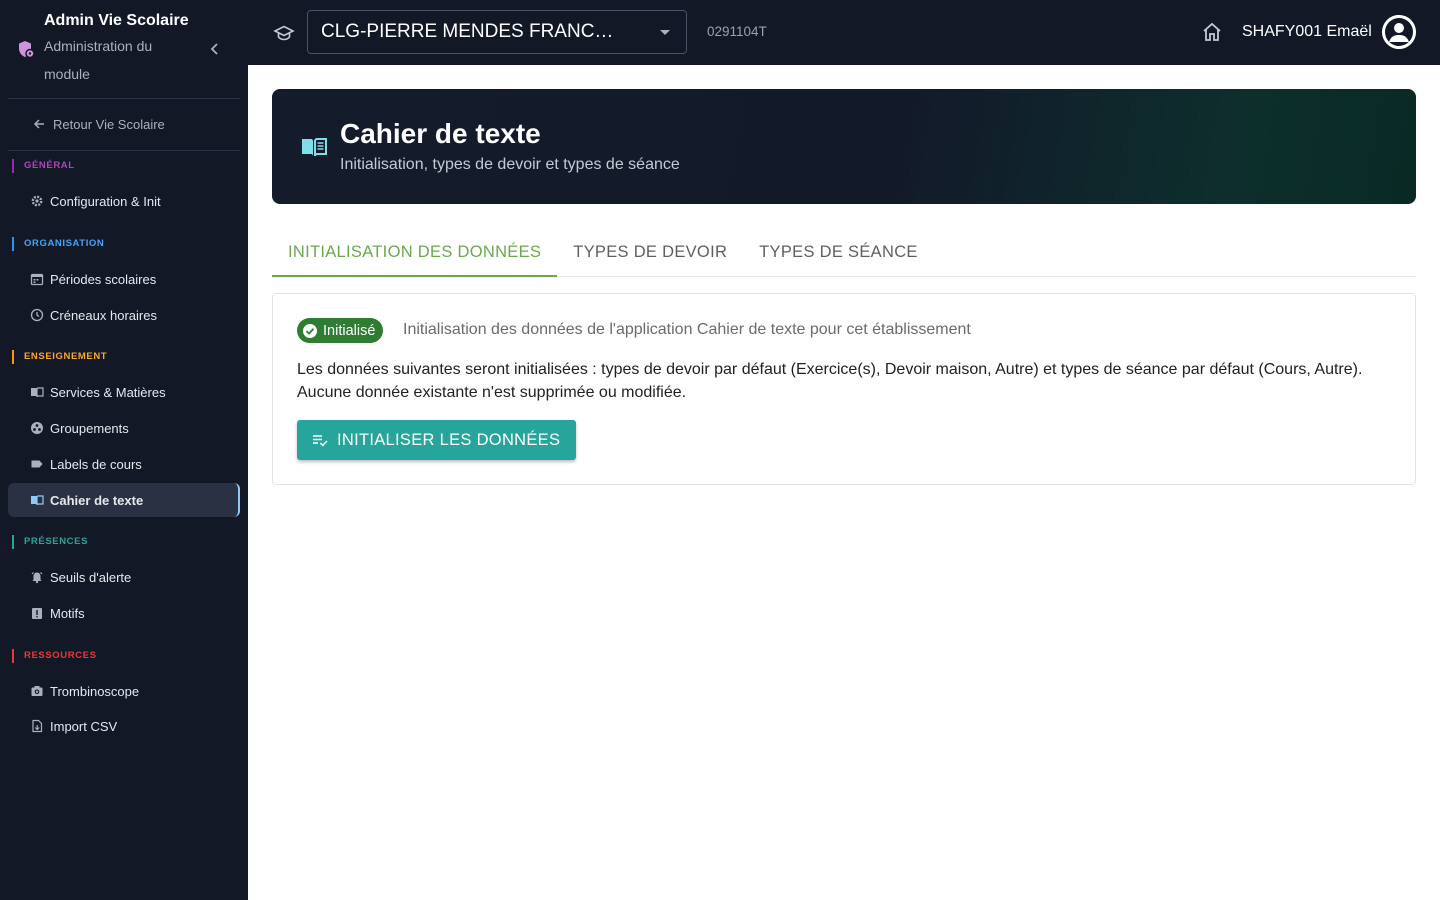 This screenshot has height=900, width=1440. What do you see at coordinates (37, 578) in the screenshot?
I see `alarm-icon` at bounding box center [37, 578].